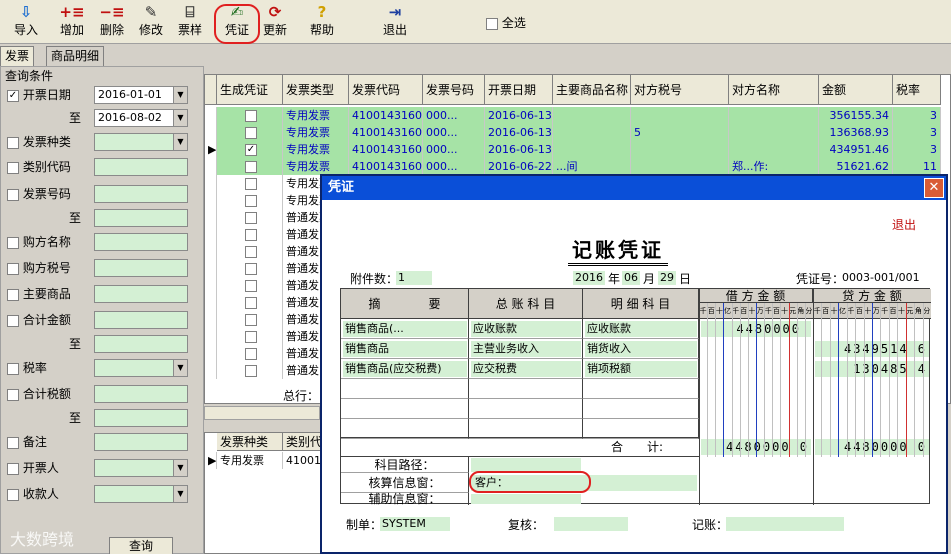  Describe the element at coordinates (141, 218) in the screenshot. I see `invoice-no-to-input` at that location.